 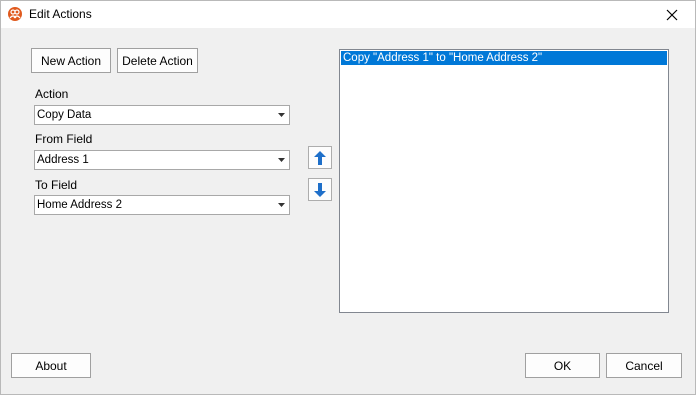 What do you see at coordinates (504, 58) in the screenshot?
I see `list-item: Copy "Address 1" to "Home Address 2"` at bounding box center [504, 58].